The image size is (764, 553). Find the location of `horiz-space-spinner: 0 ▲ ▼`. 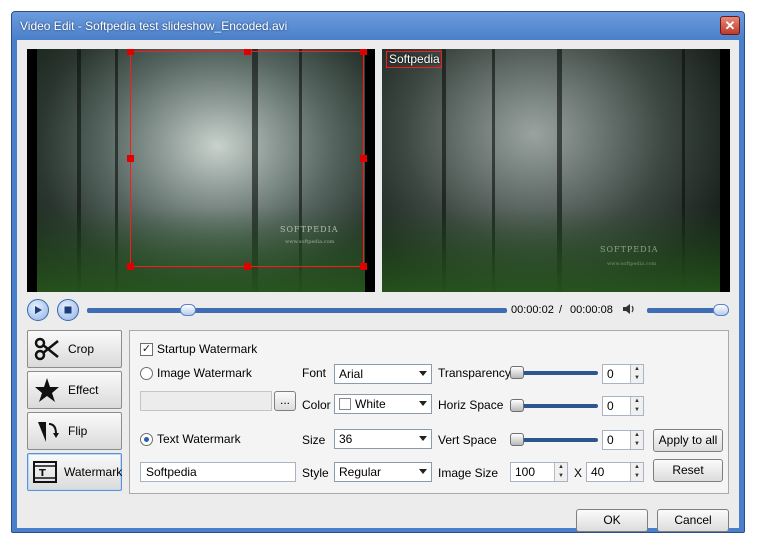

horiz-space-spinner: 0 ▲ ▼ is located at coordinates (623, 406).